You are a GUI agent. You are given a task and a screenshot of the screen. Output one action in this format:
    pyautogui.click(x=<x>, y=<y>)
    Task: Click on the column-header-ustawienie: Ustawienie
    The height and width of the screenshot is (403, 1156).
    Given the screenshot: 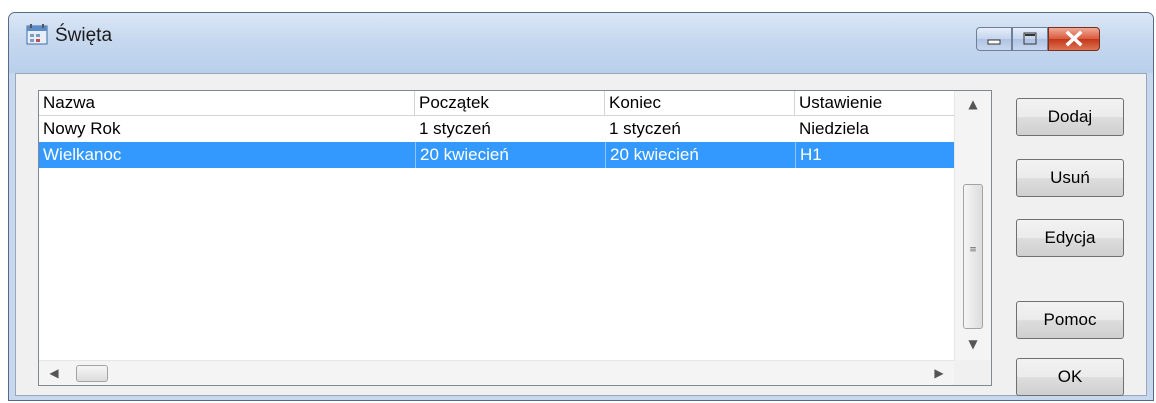 What is the action you would take?
    pyautogui.click(x=874, y=103)
    